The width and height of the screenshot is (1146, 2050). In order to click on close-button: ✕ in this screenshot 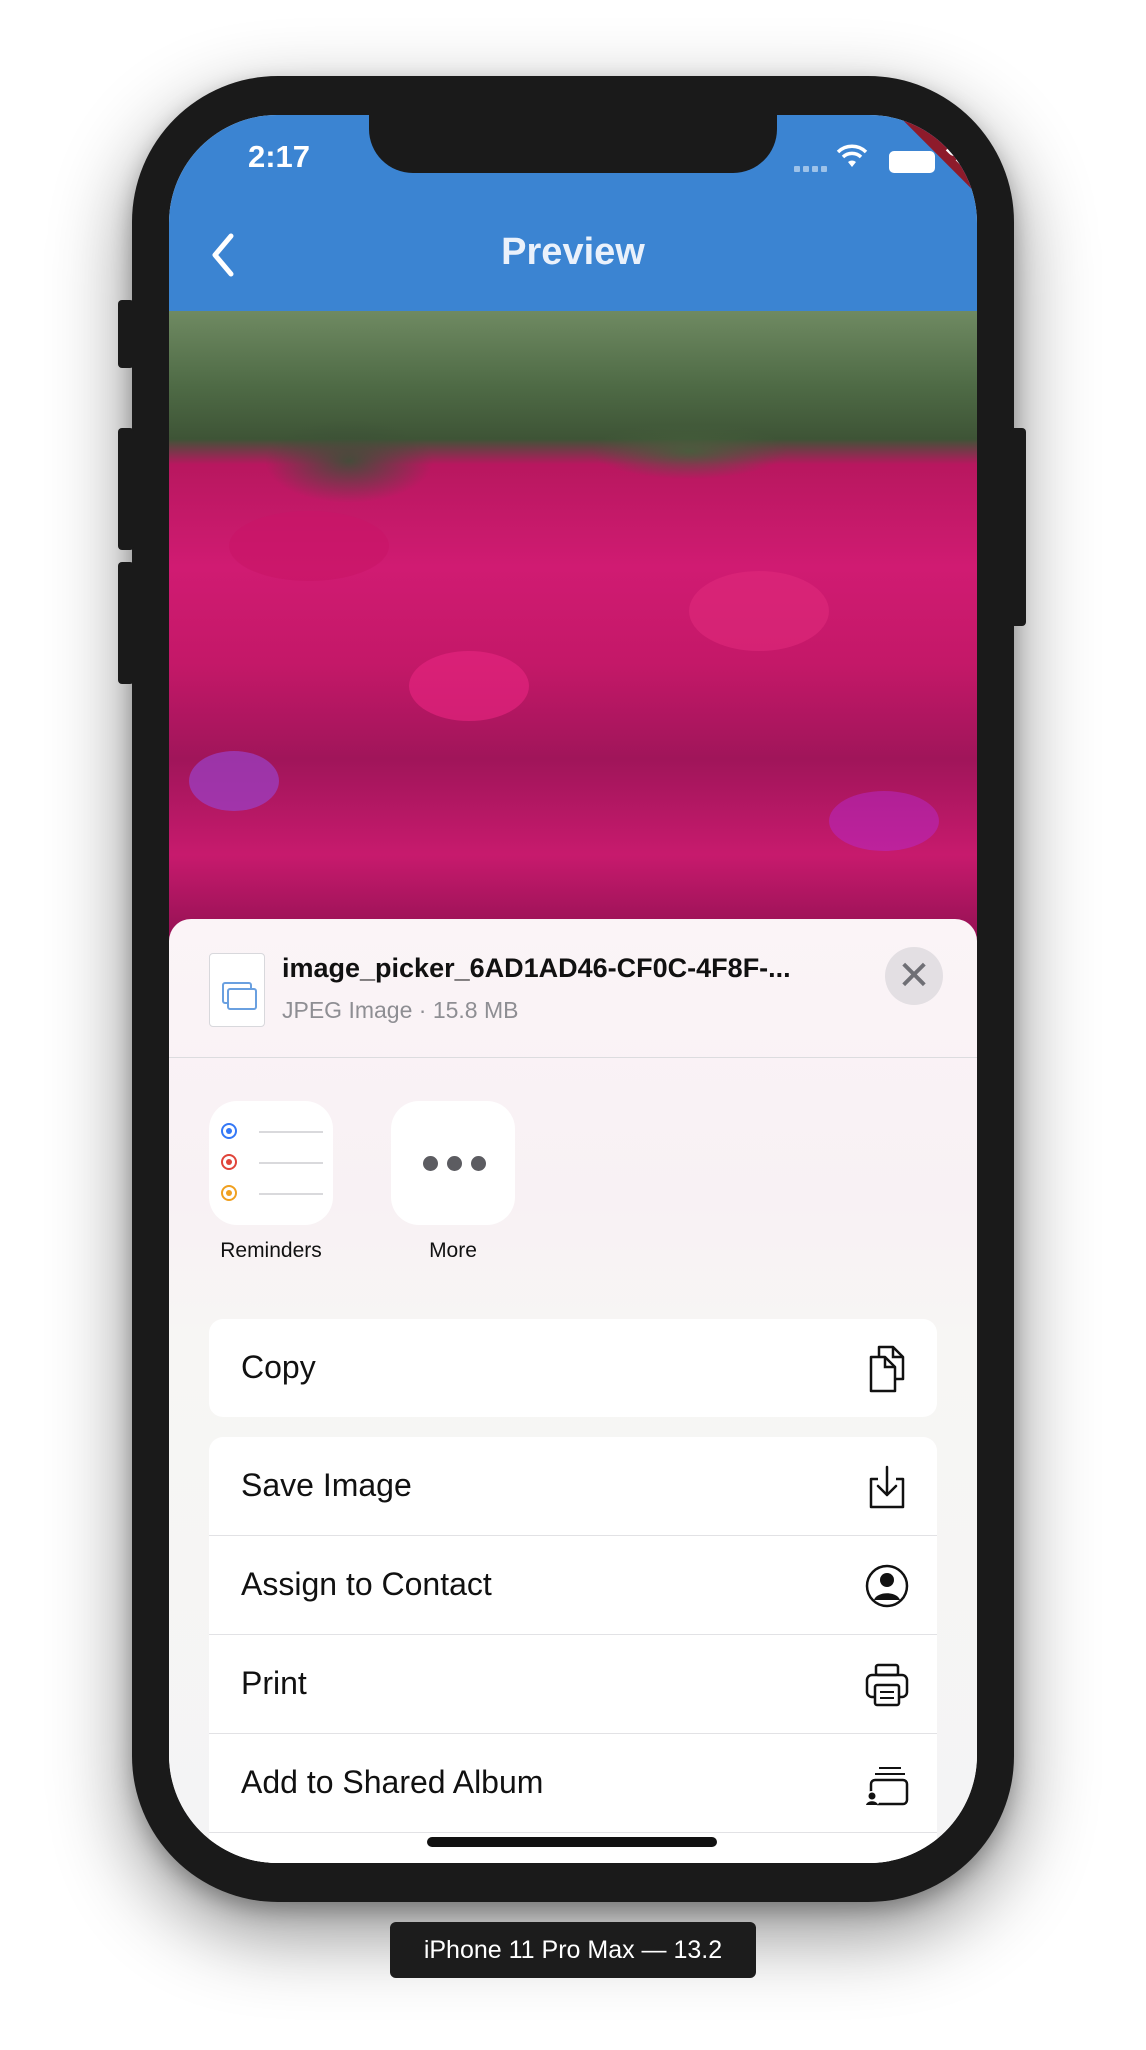, I will do `click(914, 976)`.